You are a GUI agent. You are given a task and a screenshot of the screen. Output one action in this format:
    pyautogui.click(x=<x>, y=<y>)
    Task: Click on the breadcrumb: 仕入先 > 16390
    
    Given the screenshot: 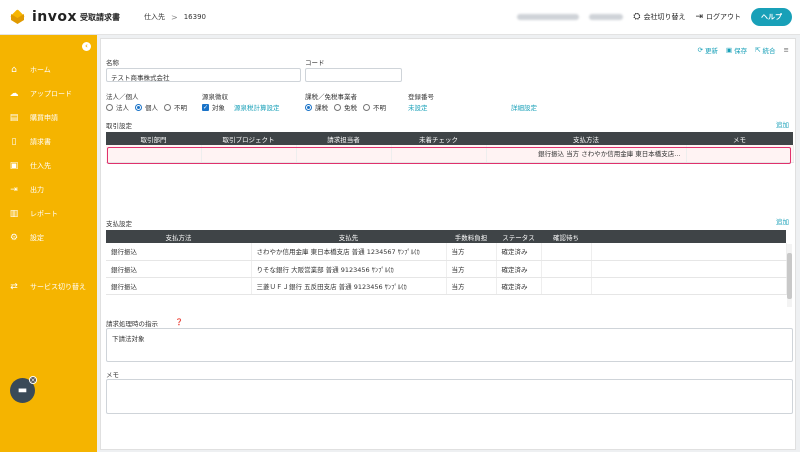 What is the action you would take?
    pyautogui.click(x=175, y=17)
    